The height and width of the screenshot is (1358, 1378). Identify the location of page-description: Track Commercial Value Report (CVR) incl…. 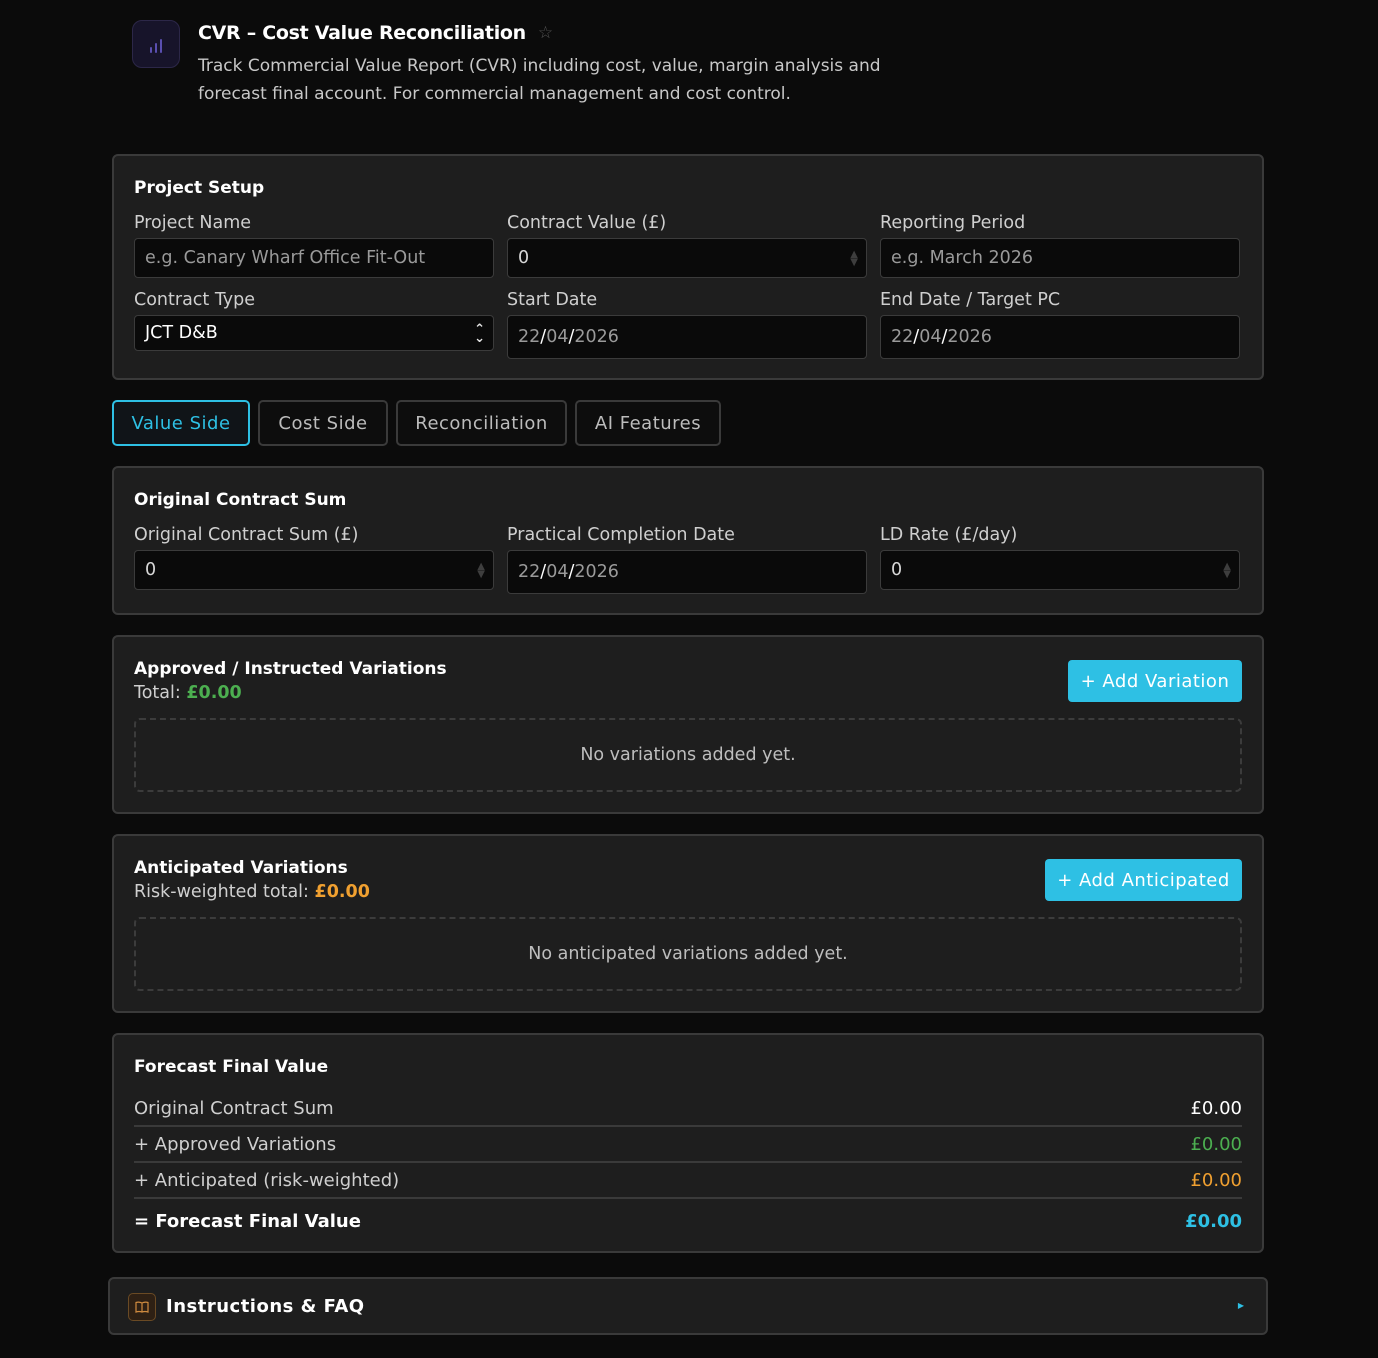
(539, 80).